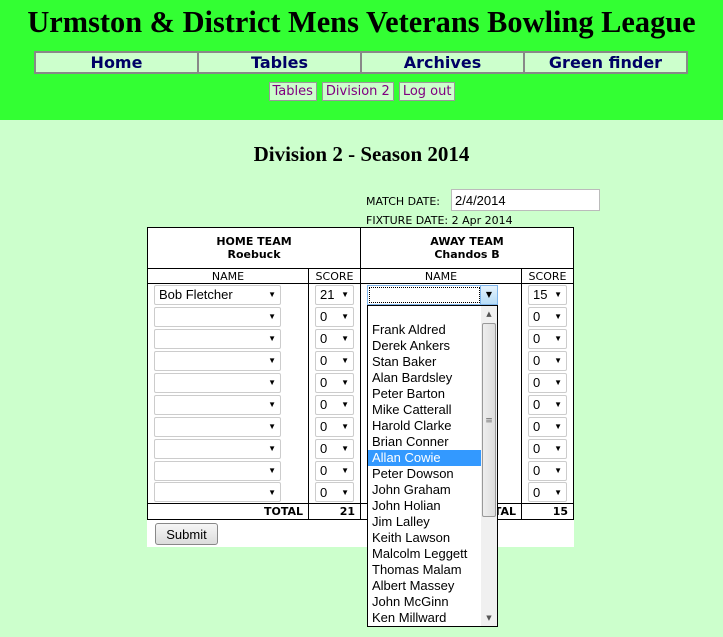 Image resolution: width=723 pixels, height=637 pixels. I want to click on subnav-tables: Tables, so click(292, 91).